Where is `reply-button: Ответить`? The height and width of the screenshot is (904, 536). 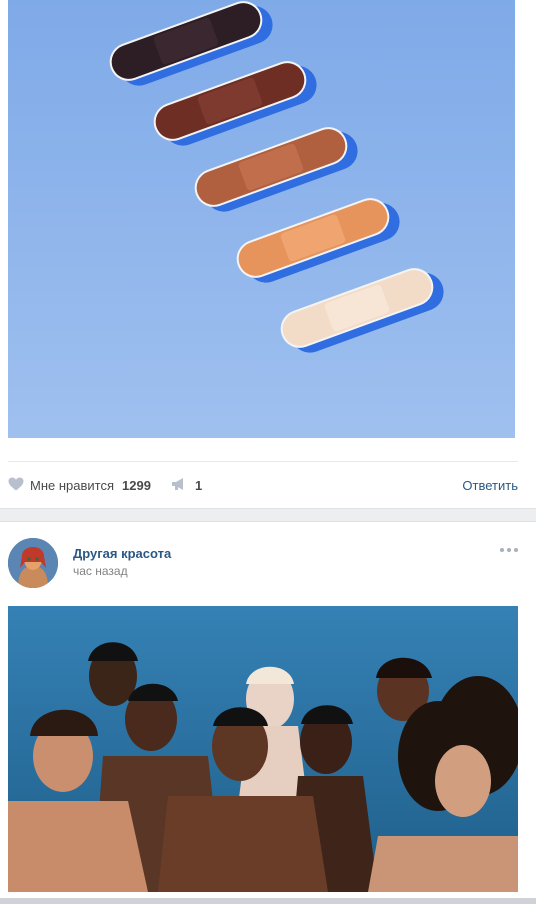 reply-button: Ответить is located at coordinates (490, 485).